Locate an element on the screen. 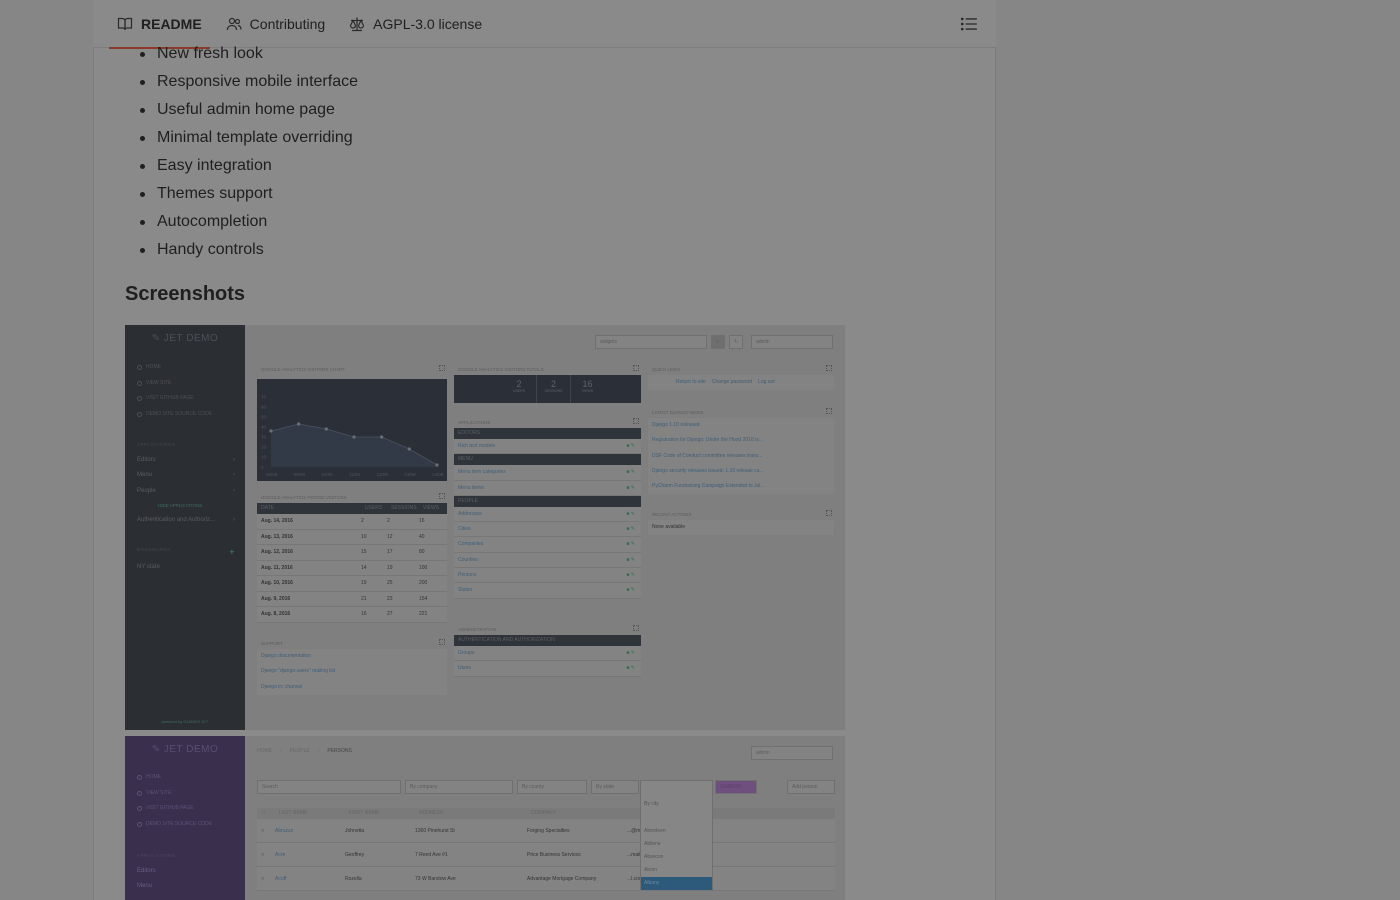 The width and height of the screenshot is (1400, 900). demo-app-item: Authentication and Authoriz... › is located at coordinates (186, 520).